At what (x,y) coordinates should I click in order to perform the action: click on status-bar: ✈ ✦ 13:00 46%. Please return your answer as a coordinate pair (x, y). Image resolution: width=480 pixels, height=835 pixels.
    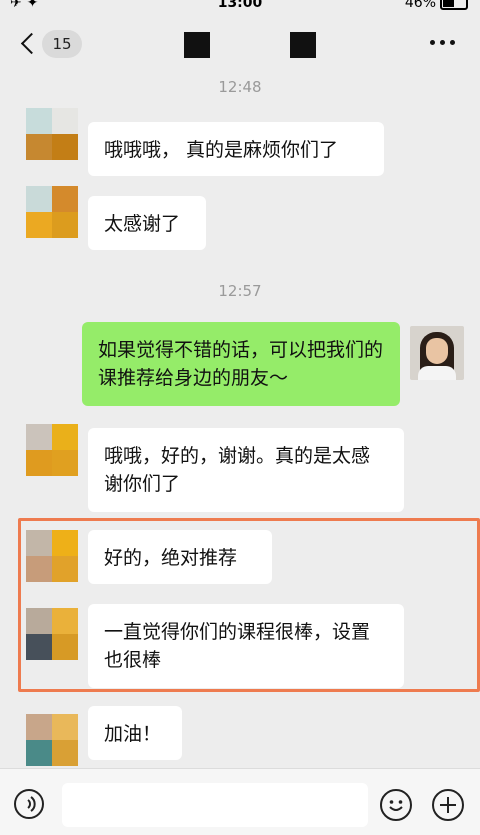
    Looking at the image, I should click on (240, 7).